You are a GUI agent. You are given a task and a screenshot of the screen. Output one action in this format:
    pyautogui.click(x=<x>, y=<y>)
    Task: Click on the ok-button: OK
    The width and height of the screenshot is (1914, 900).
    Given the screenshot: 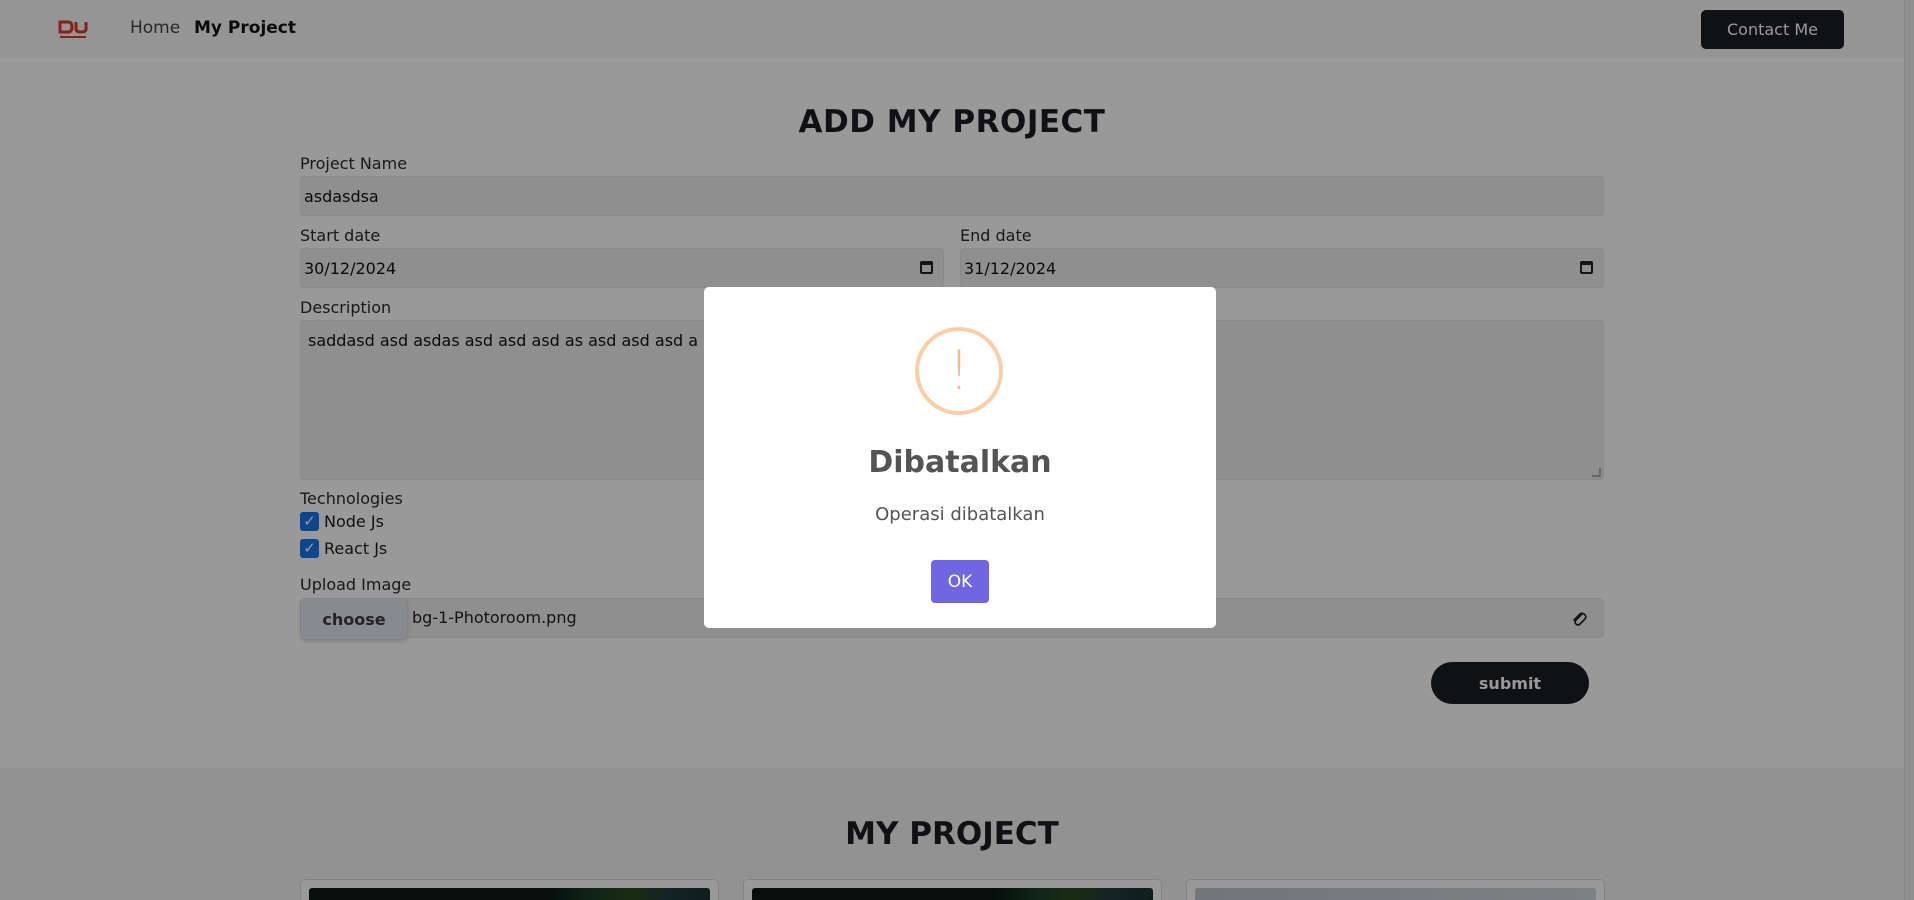 What is the action you would take?
    pyautogui.click(x=960, y=581)
    